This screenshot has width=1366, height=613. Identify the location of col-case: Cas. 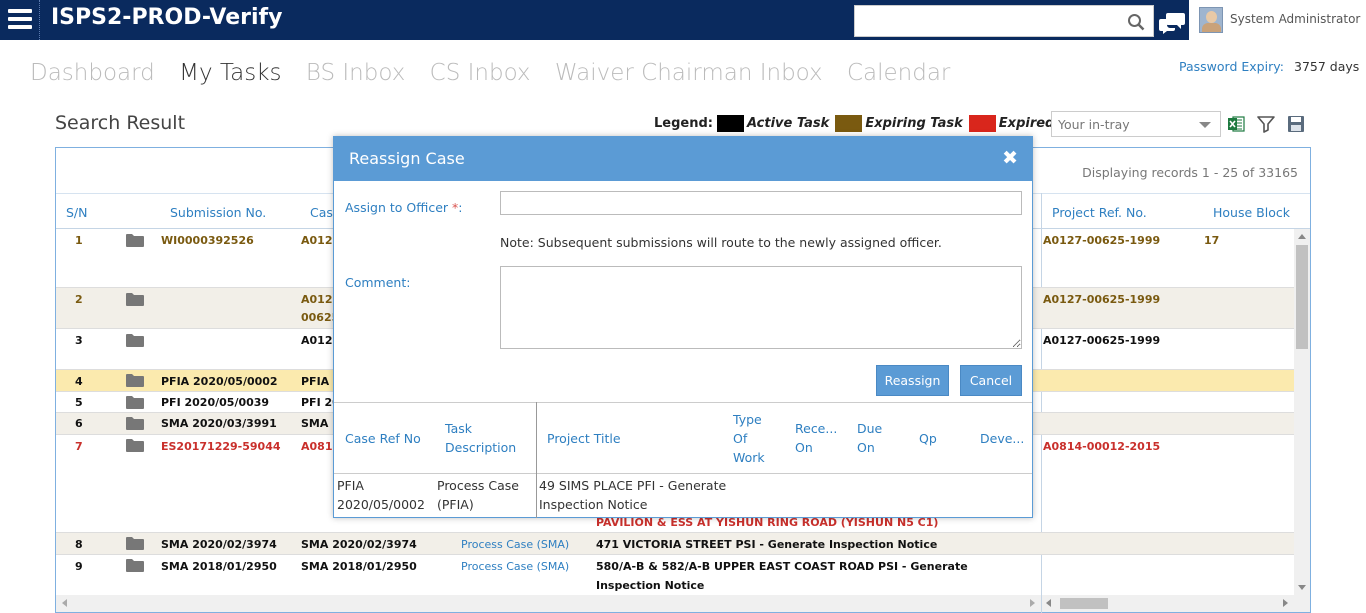
(321, 212).